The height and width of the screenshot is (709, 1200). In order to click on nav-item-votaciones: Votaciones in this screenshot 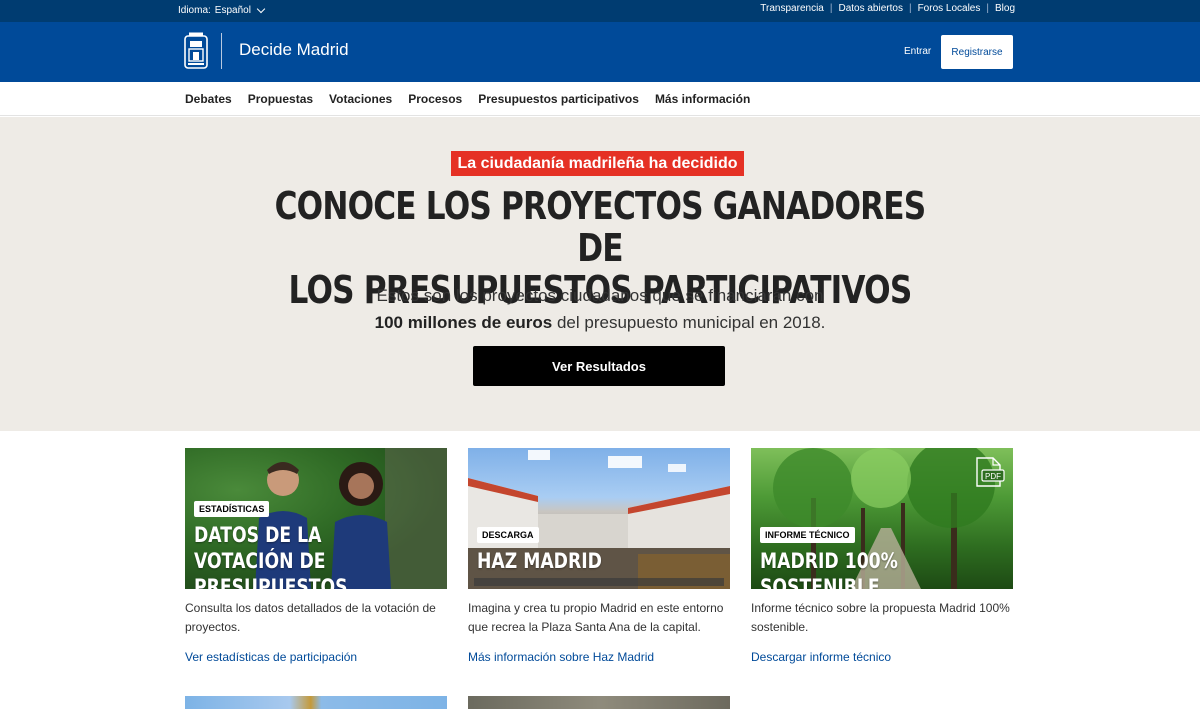, I will do `click(360, 99)`.